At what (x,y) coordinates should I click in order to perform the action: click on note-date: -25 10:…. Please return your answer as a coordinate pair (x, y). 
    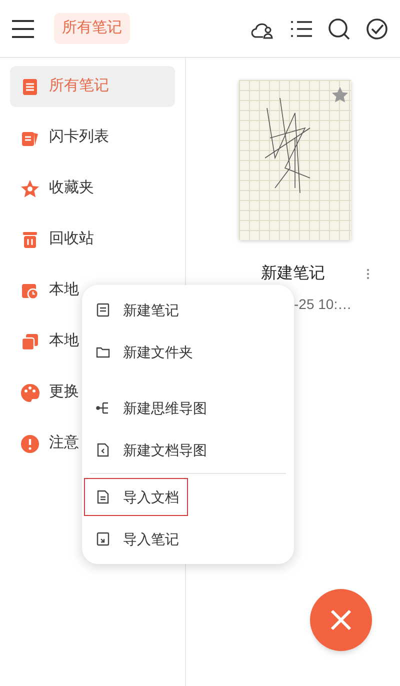
    Looking at the image, I should click on (323, 304).